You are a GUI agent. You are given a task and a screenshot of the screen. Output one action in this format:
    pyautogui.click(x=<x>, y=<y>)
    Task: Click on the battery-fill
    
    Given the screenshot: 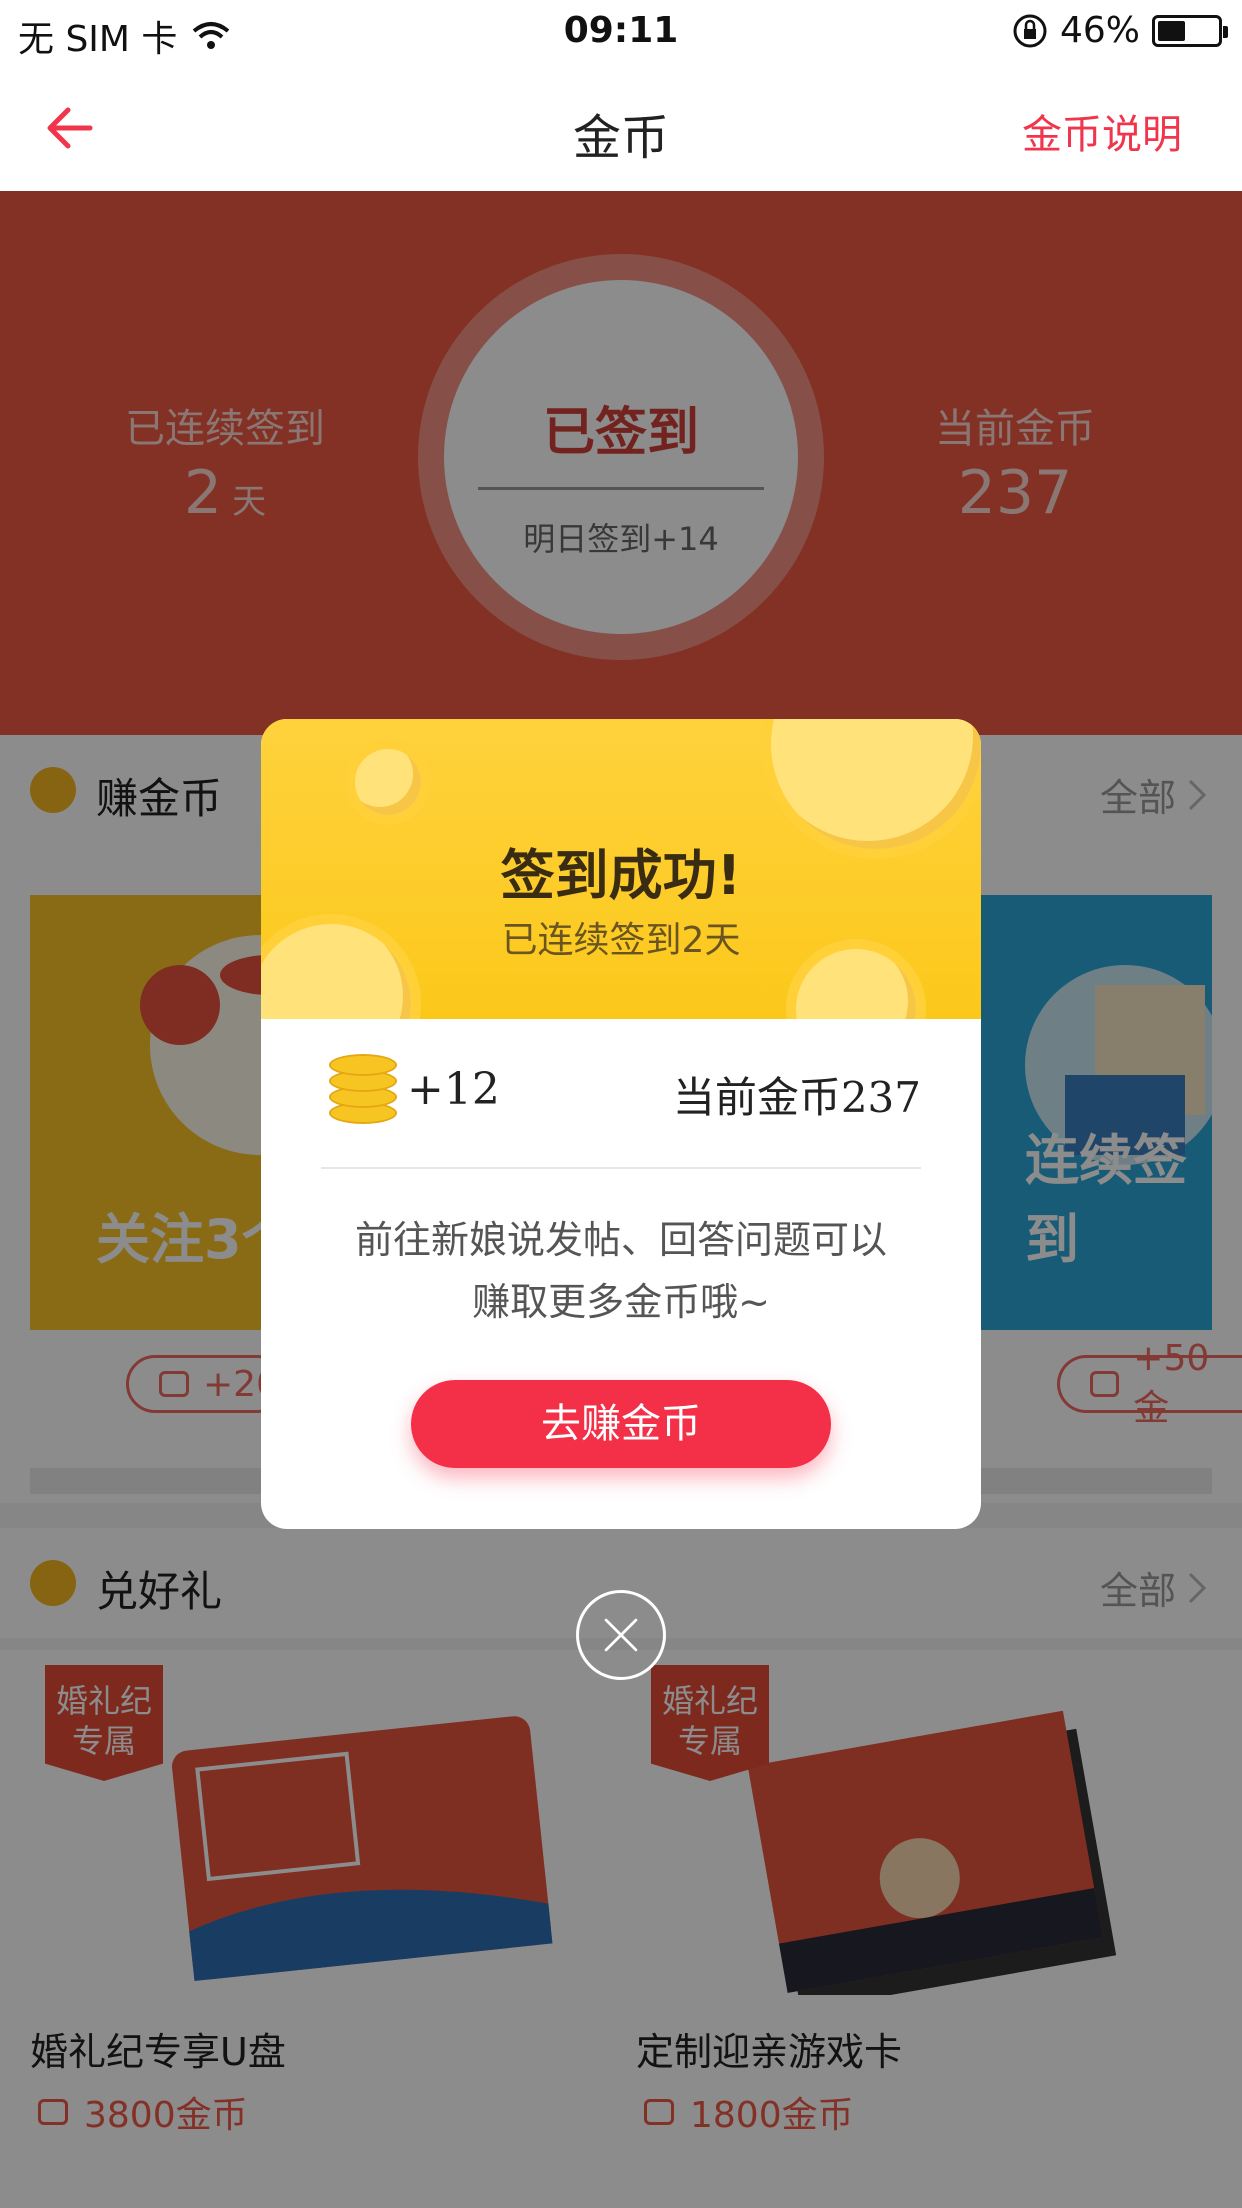 What is the action you would take?
    pyautogui.click(x=1171, y=30)
    